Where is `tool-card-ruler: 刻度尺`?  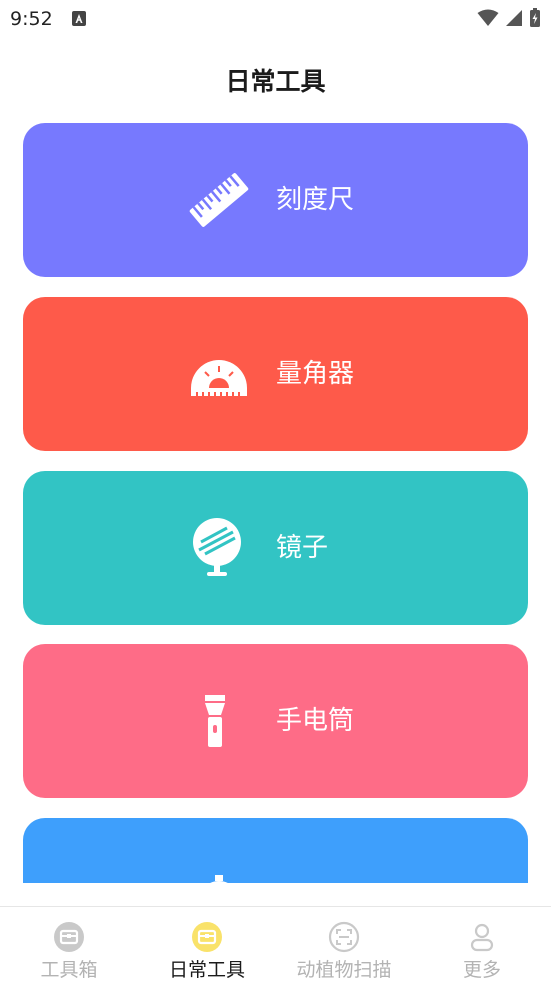
tool-card-ruler: 刻度尺 is located at coordinates (275, 200).